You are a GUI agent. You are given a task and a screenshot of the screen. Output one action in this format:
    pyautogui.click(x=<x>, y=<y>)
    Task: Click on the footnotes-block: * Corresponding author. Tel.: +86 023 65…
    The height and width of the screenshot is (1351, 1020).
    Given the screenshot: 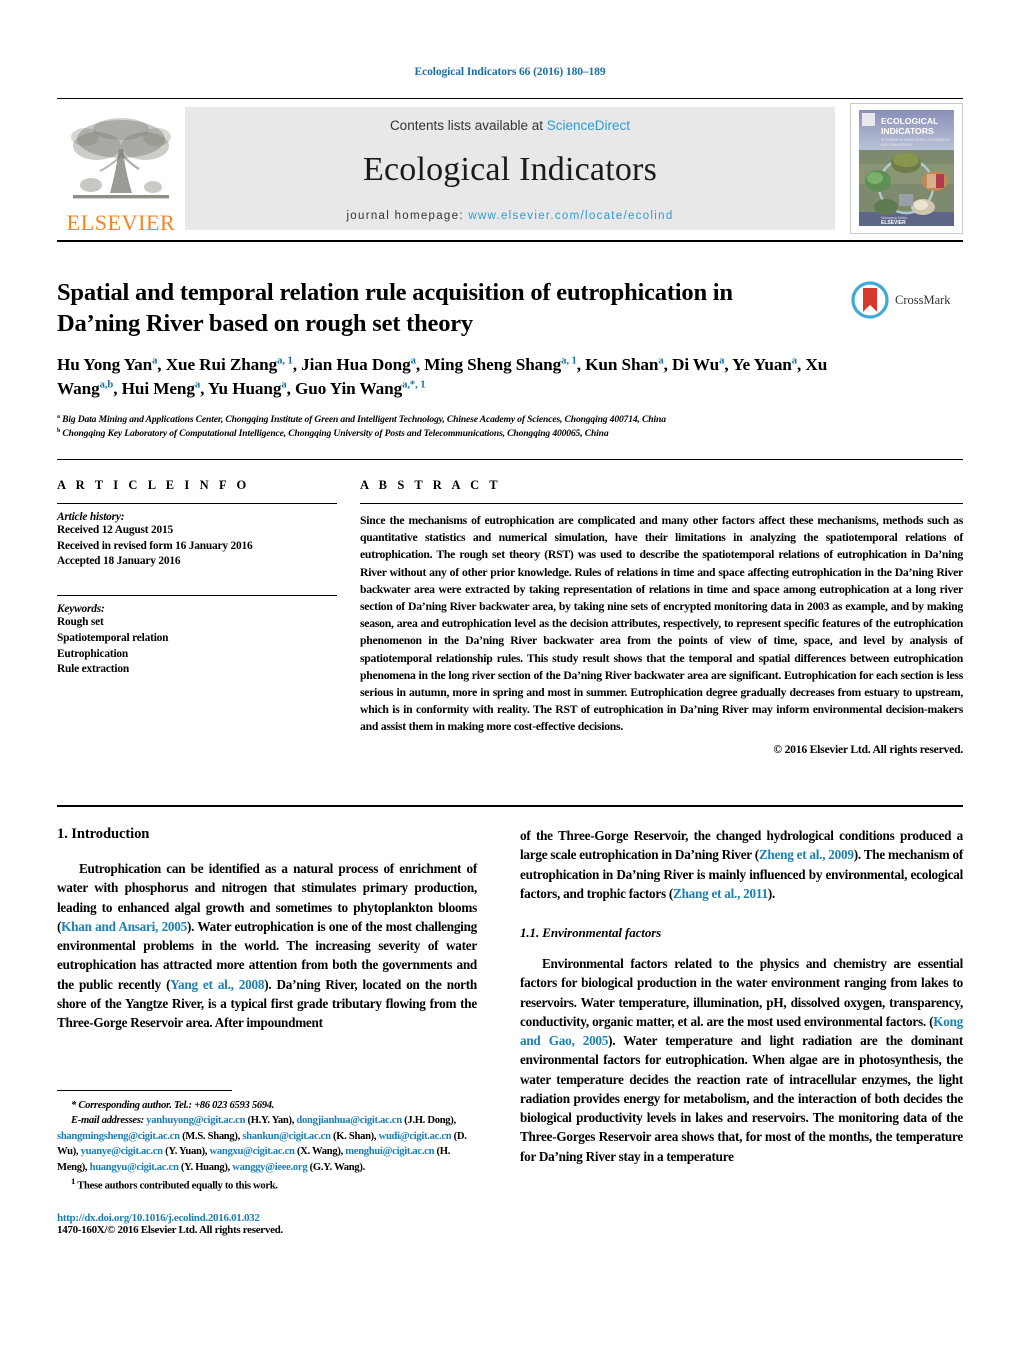 What is the action you would take?
    pyautogui.click(x=269, y=1146)
    